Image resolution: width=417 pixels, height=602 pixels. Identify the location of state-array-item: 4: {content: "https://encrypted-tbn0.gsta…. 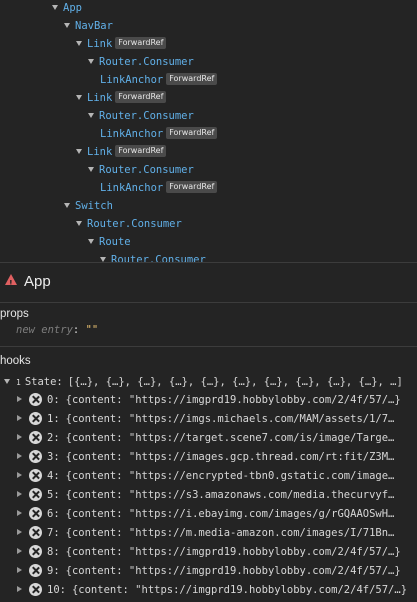
(205, 476).